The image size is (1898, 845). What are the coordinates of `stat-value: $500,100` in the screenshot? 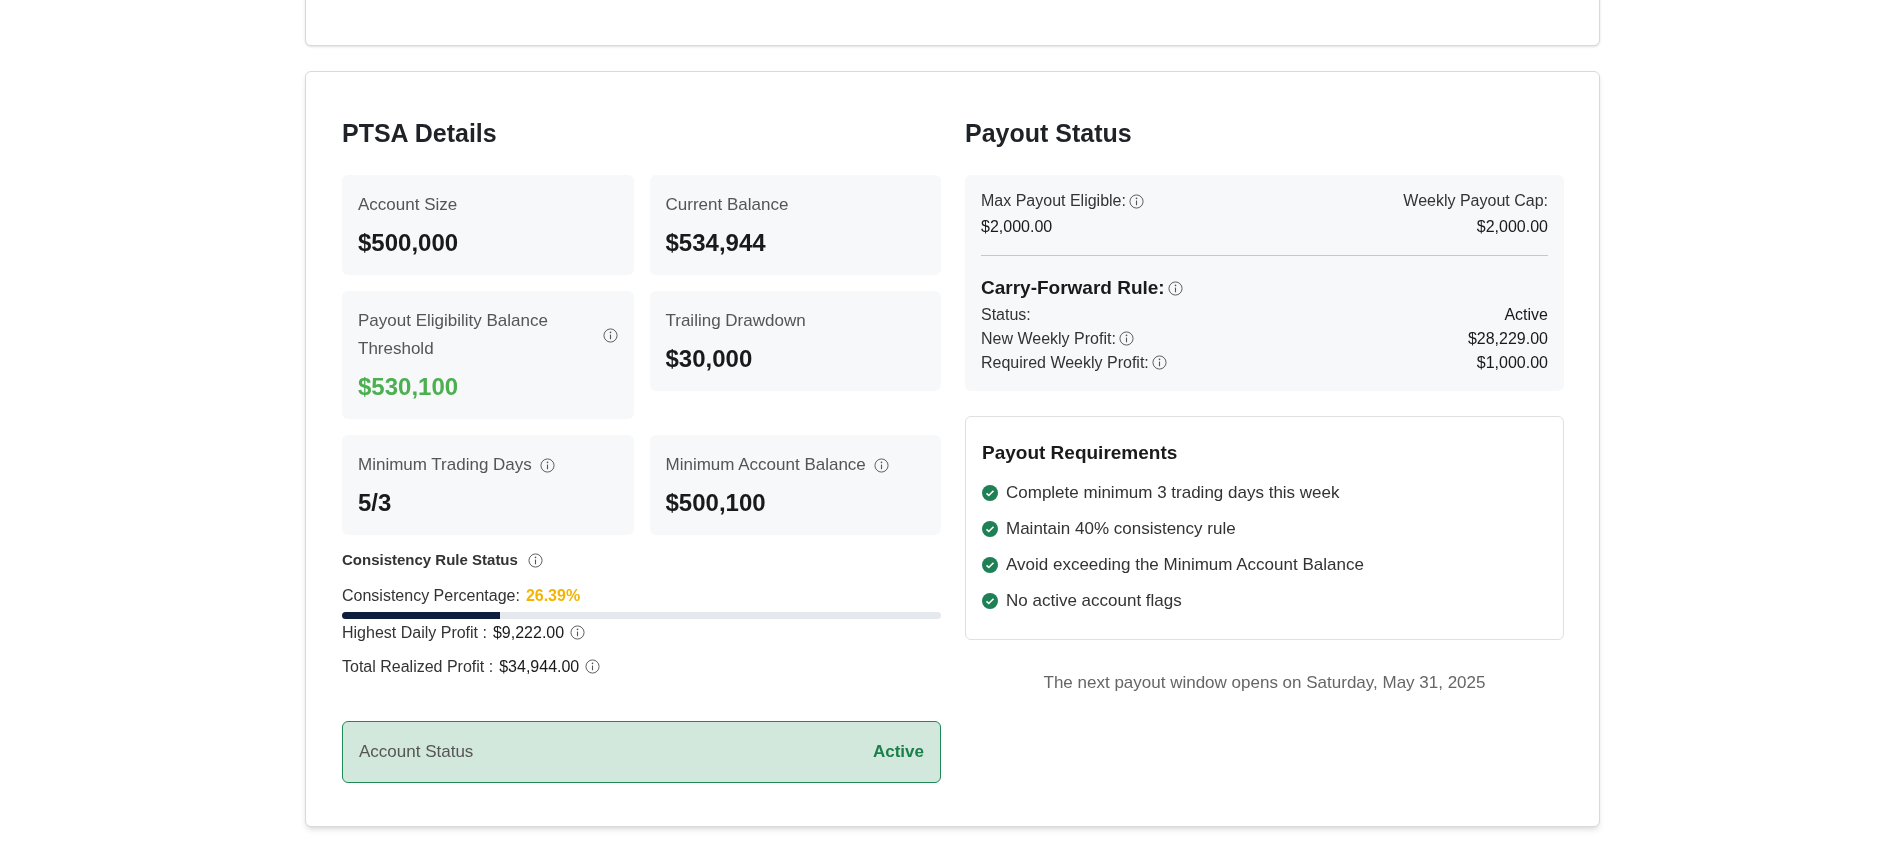 It's located at (716, 503).